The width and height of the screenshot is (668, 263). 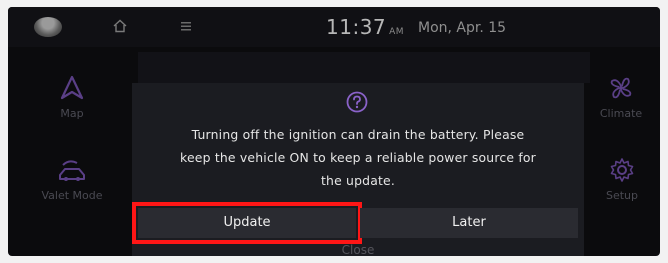 I want to click on later-button: Later, so click(x=469, y=223).